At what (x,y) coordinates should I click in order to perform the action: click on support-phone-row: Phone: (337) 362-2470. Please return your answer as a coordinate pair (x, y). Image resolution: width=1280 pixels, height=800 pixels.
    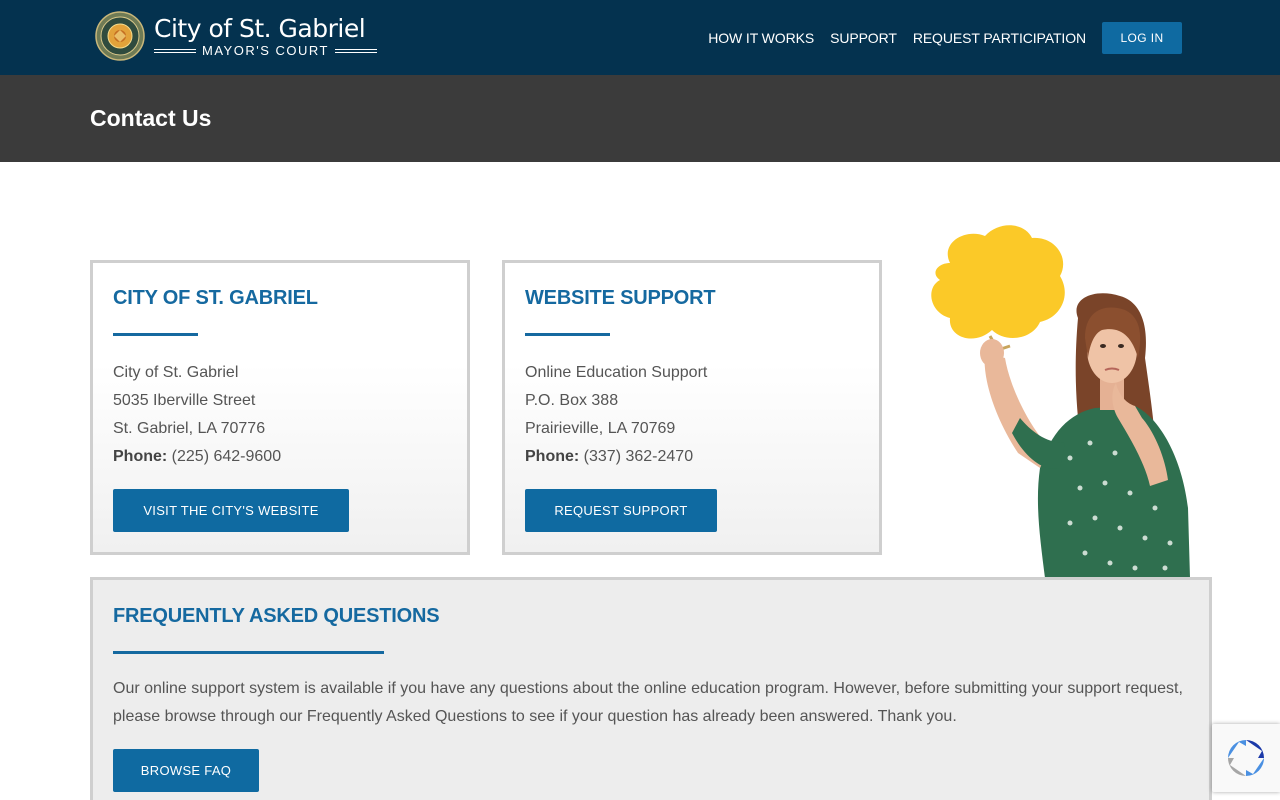
    Looking at the image, I should click on (616, 457).